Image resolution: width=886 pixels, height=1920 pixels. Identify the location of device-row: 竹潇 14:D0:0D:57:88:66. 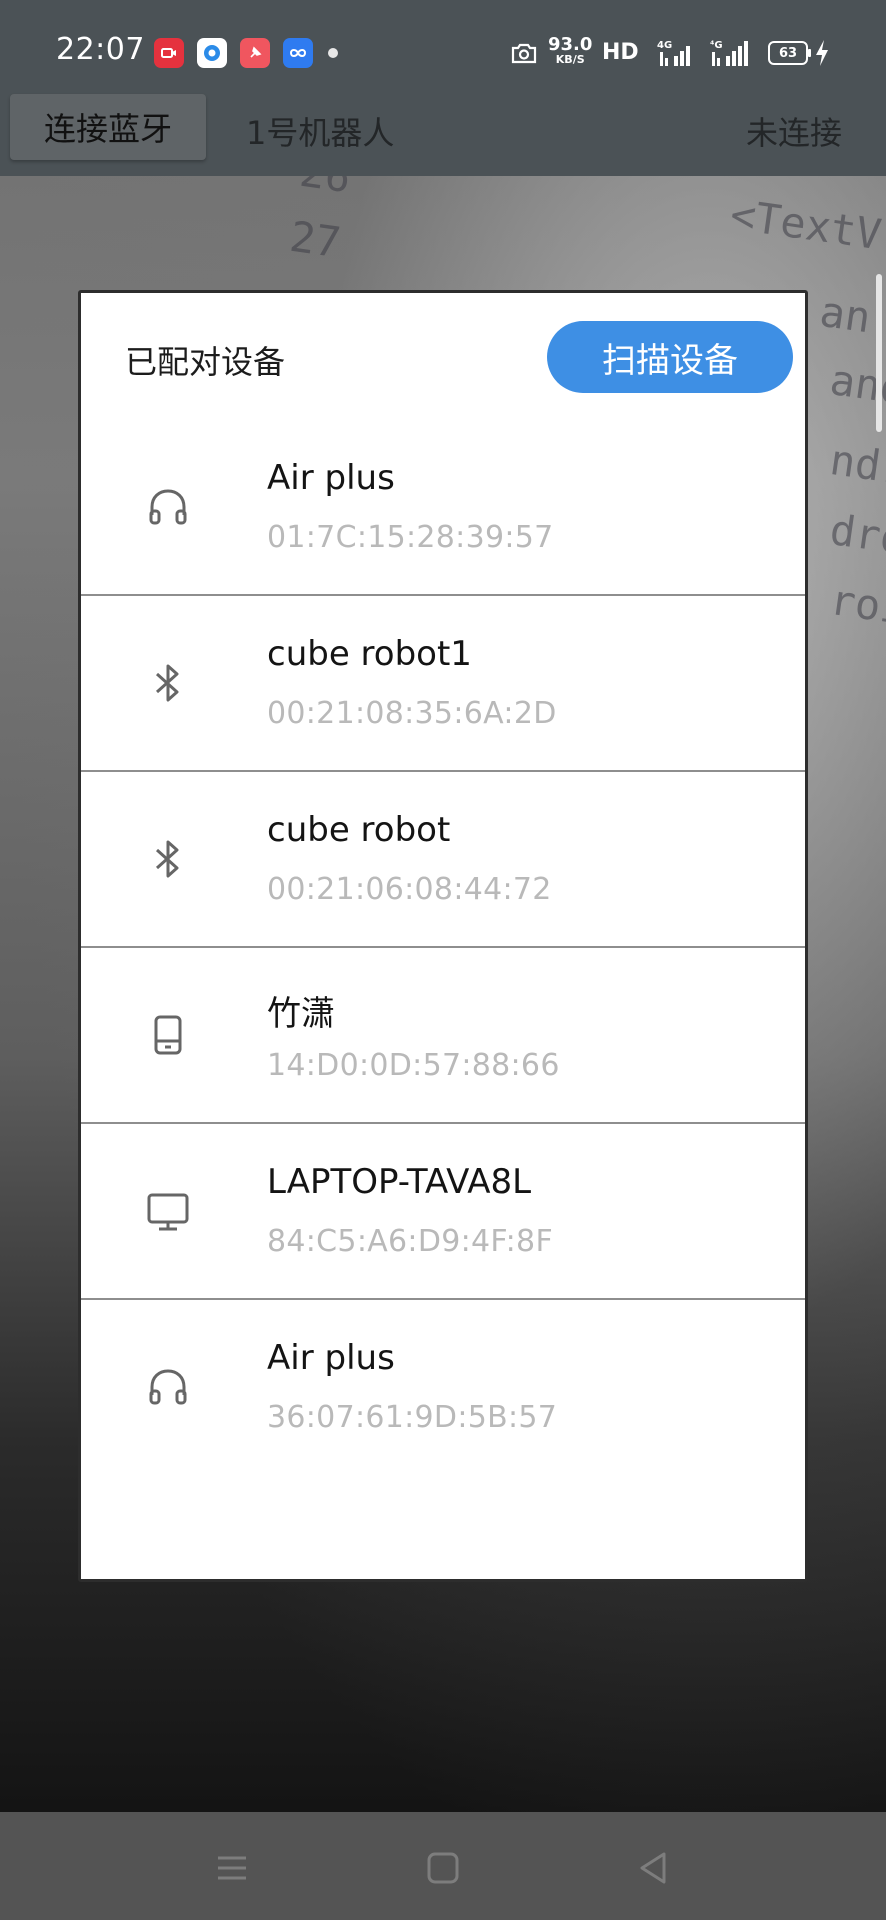
(443, 1036).